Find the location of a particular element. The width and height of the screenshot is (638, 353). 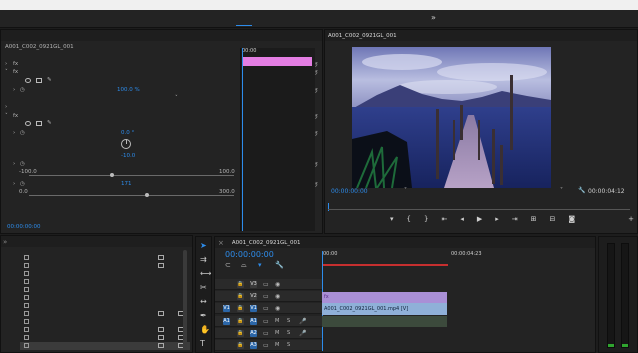

adjustment-layer-clip: fx is located at coordinates (384, 297).